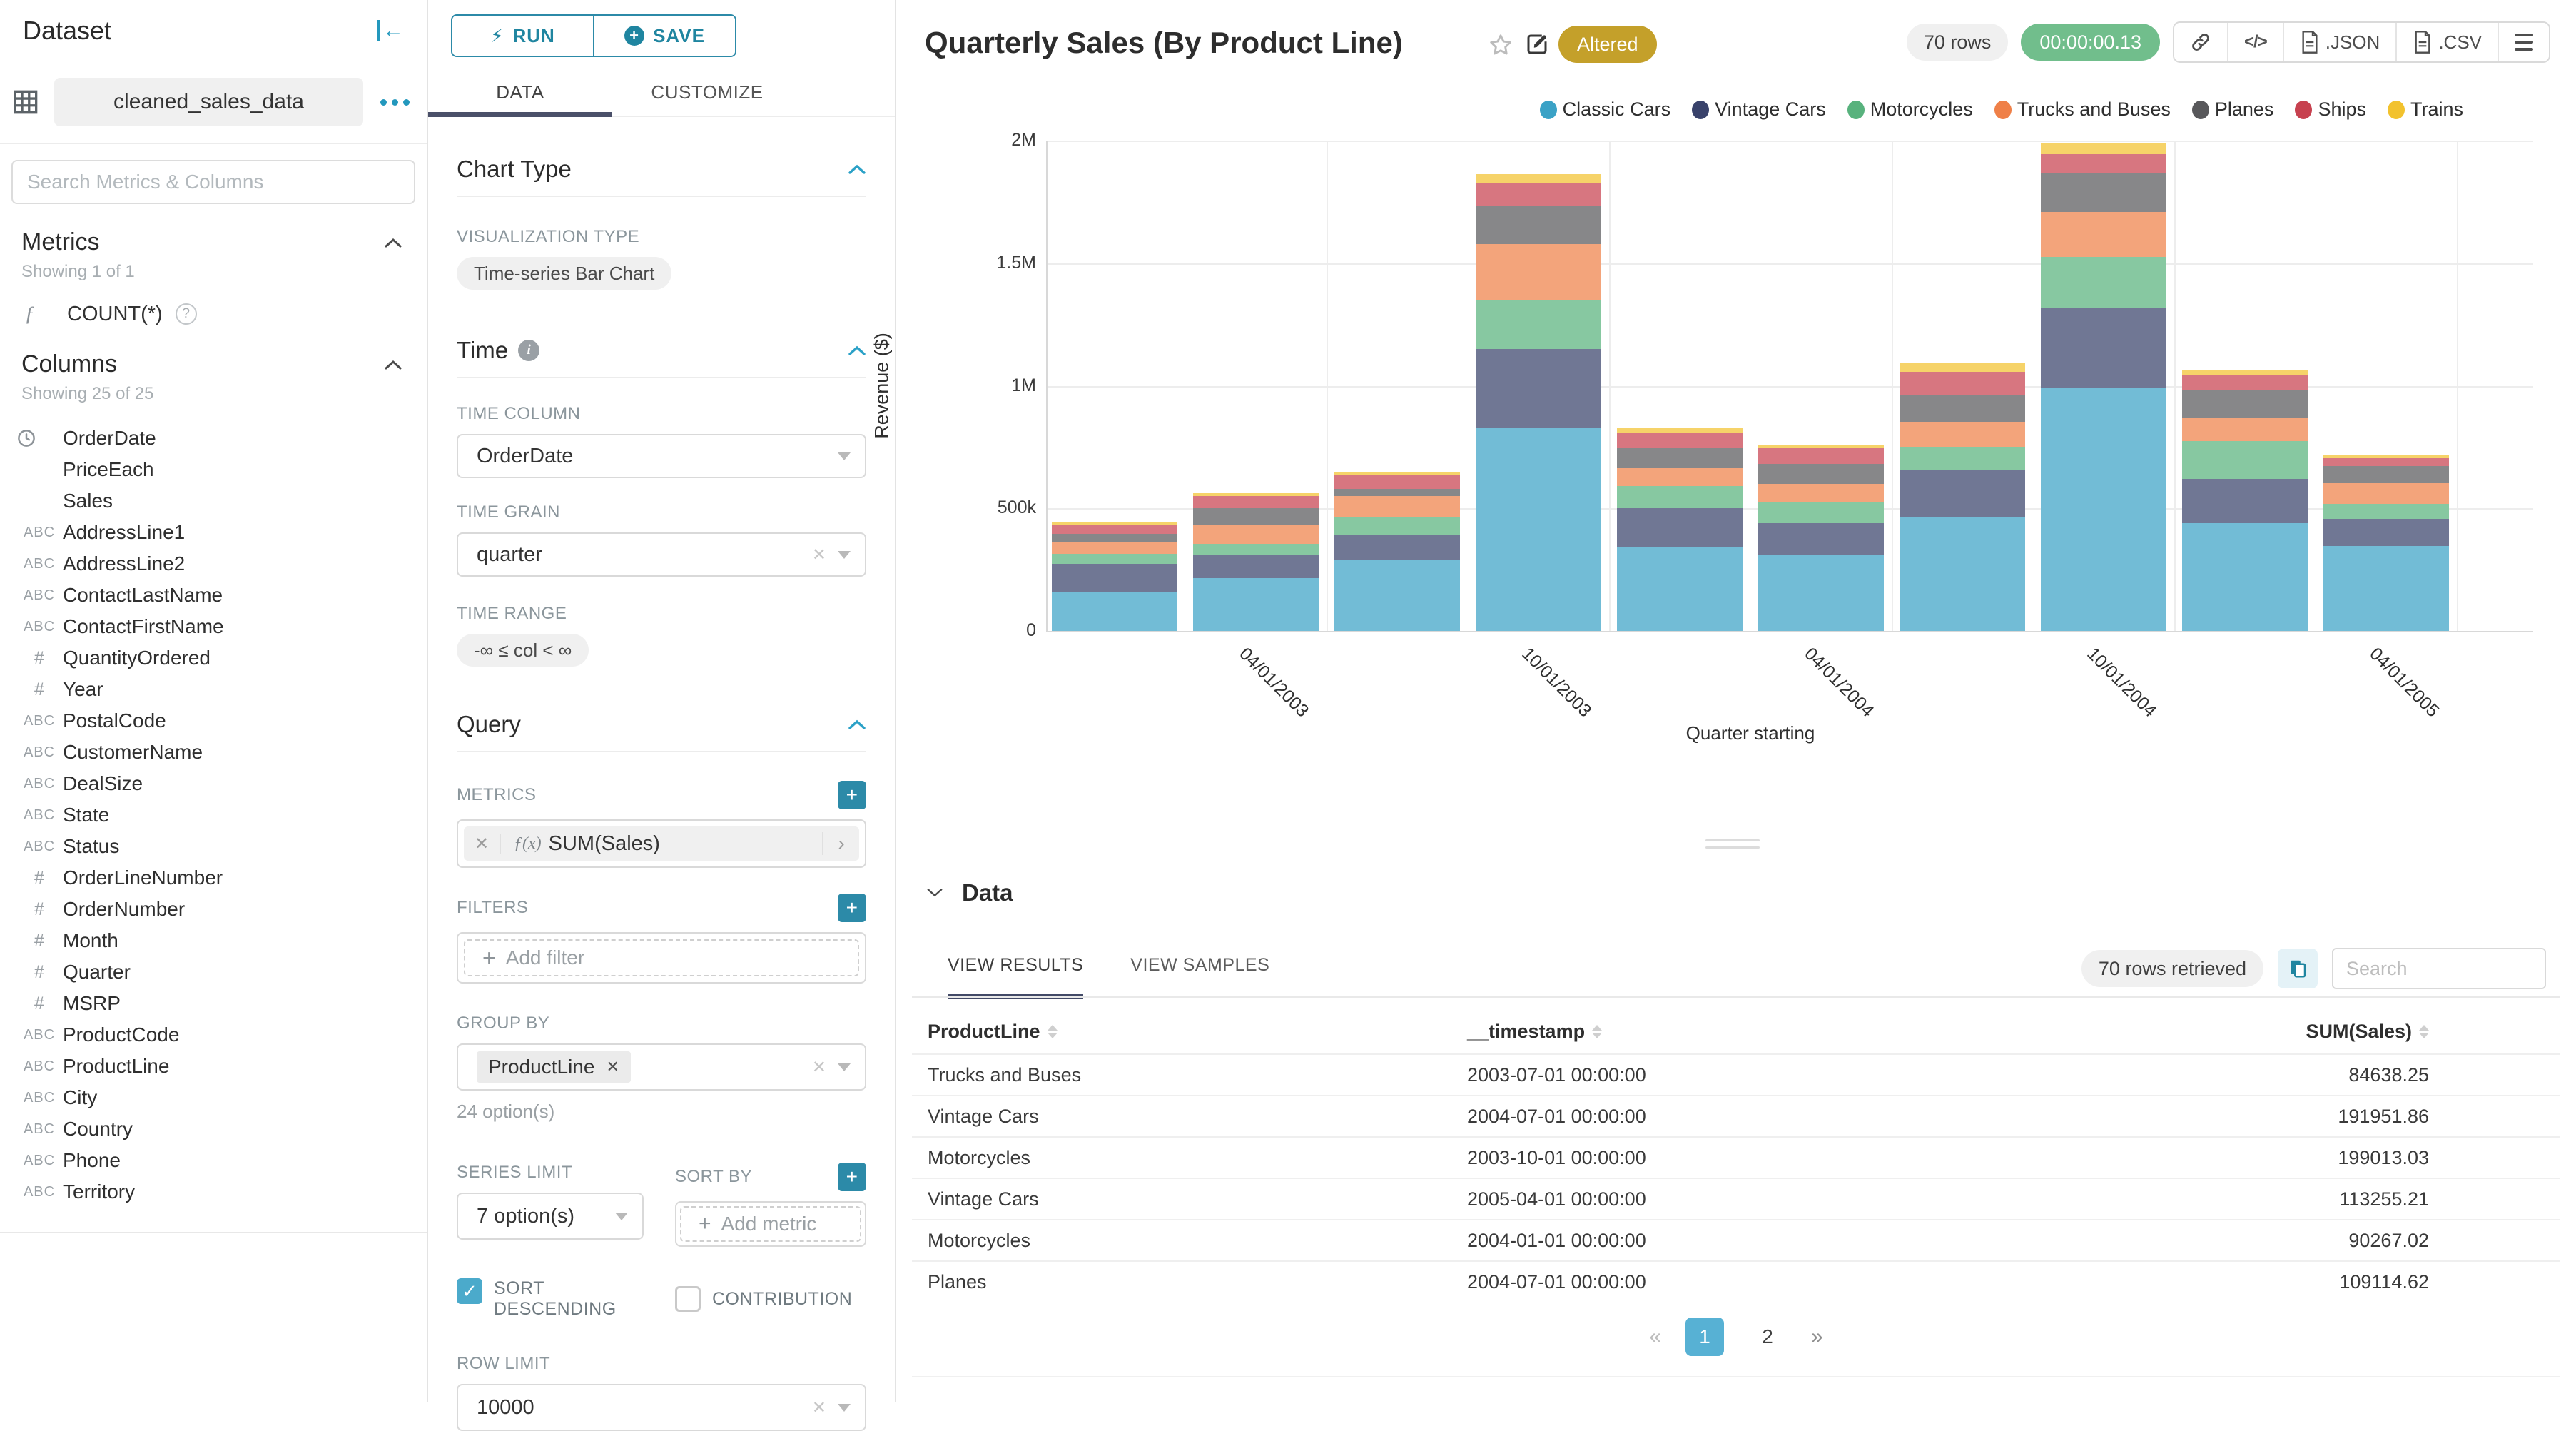  Describe the element at coordinates (520, 96) in the screenshot. I see `tab-data: DATA` at that location.